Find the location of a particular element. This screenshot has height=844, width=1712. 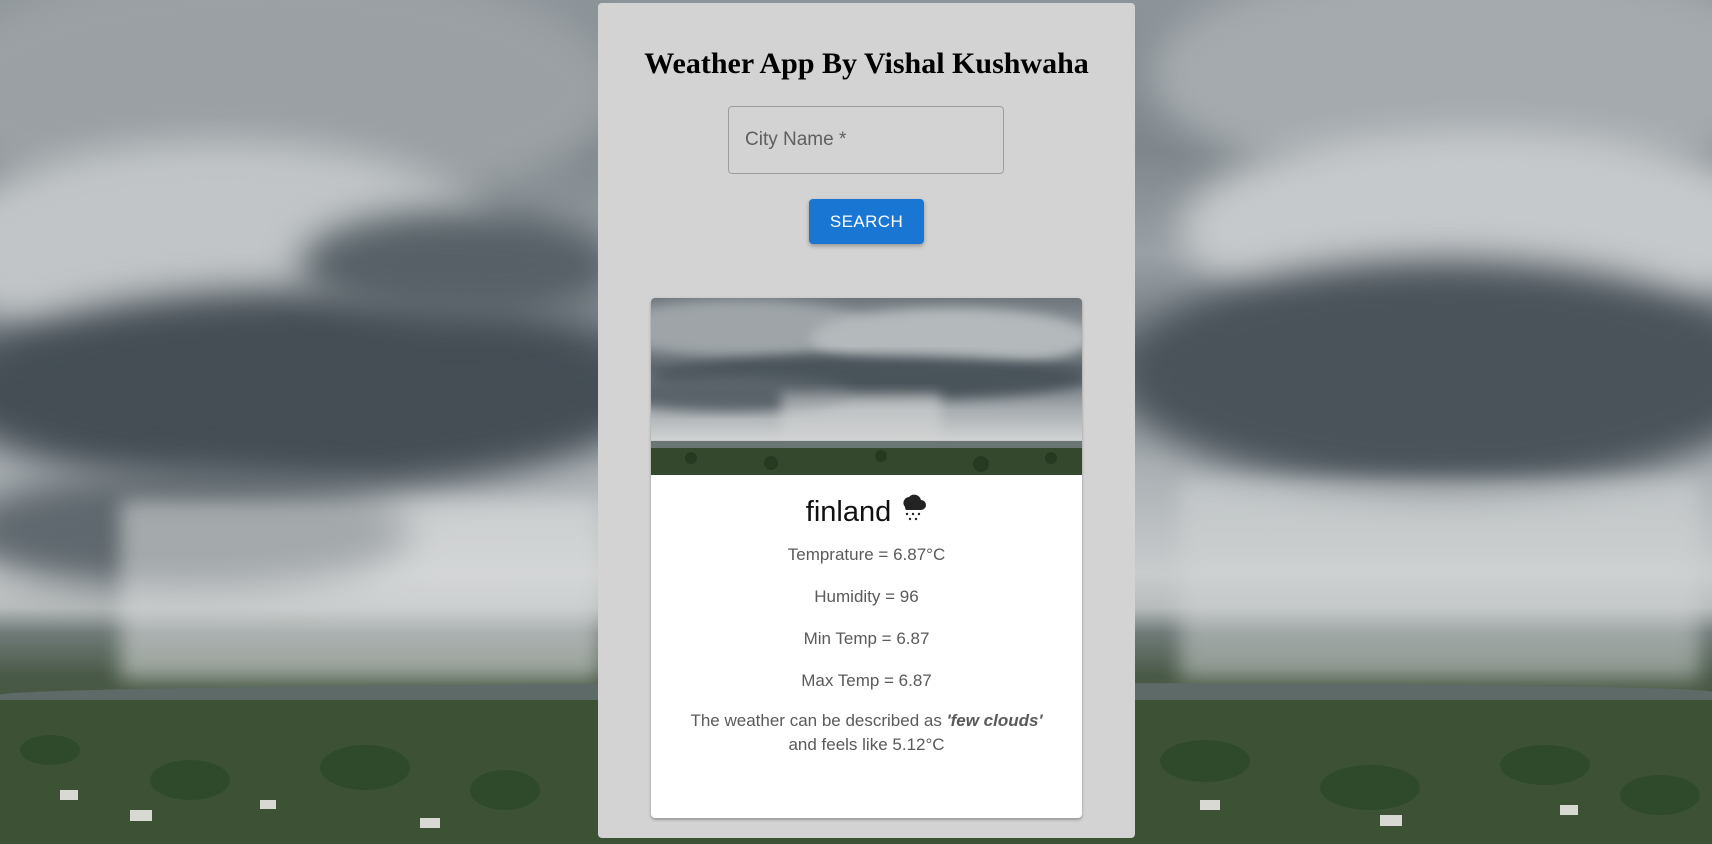

max-temp-text: Max Temp = 6.87 is located at coordinates (866, 680).